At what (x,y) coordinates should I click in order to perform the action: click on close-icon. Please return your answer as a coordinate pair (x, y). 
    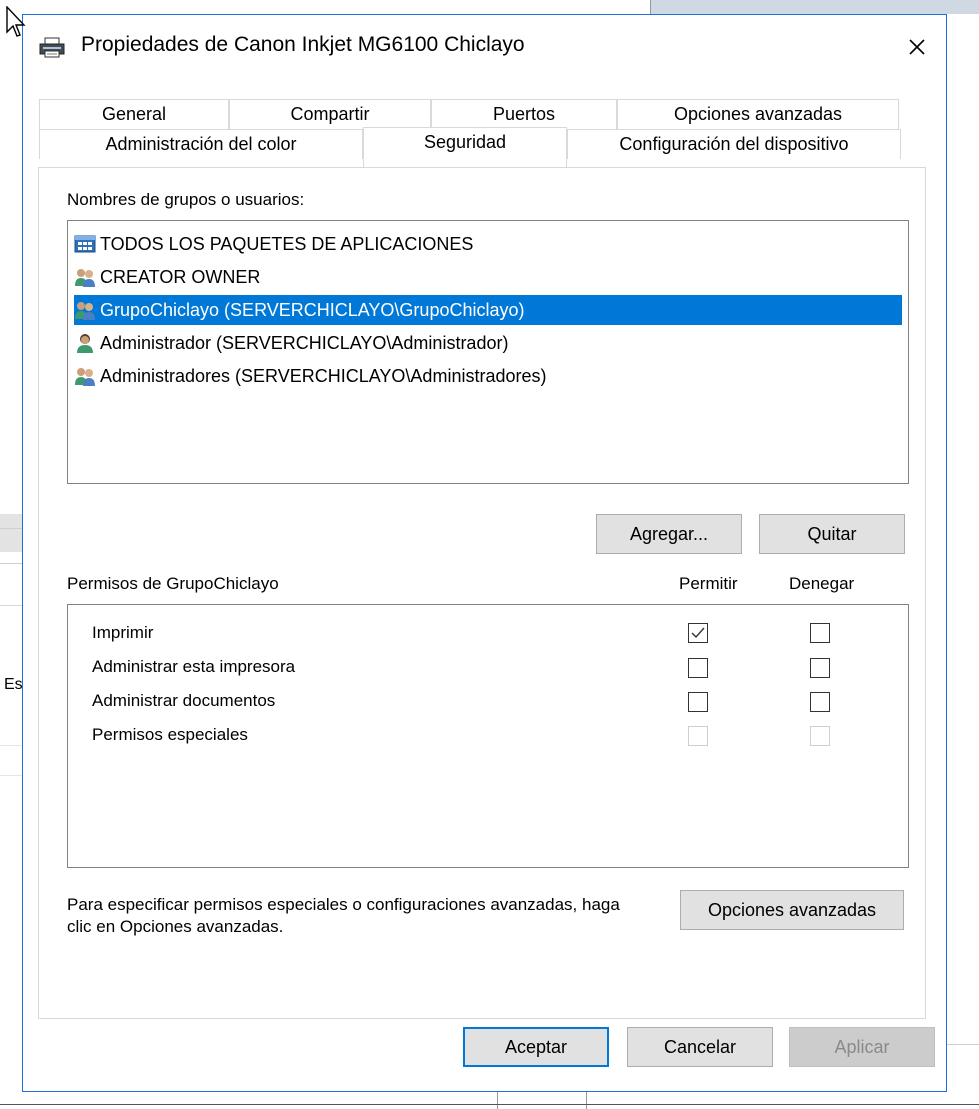
    Looking at the image, I should click on (917, 47).